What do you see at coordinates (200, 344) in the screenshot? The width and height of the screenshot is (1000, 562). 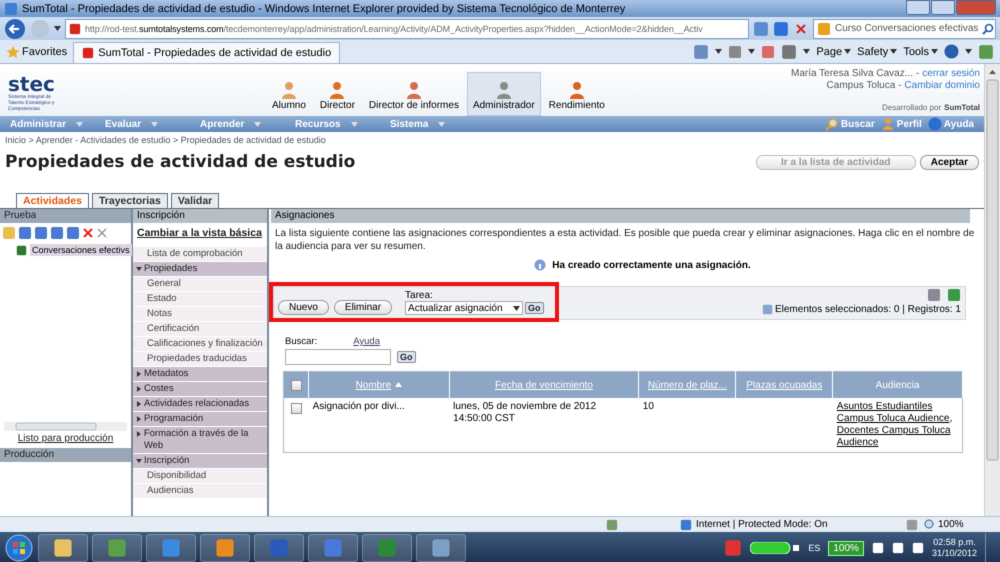 I see `nav-item: Calificaciones y finalización` at bounding box center [200, 344].